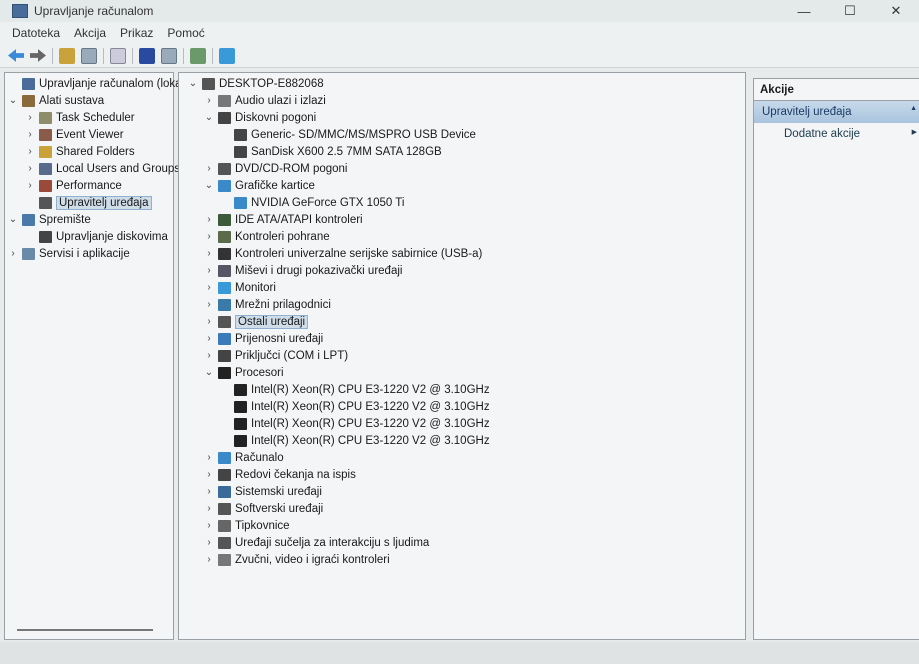  Describe the element at coordinates (347, 134) in the screenshot. I see `tree-item: Generic- SD/MMC/MS/MSPRO USB Device` at that location.